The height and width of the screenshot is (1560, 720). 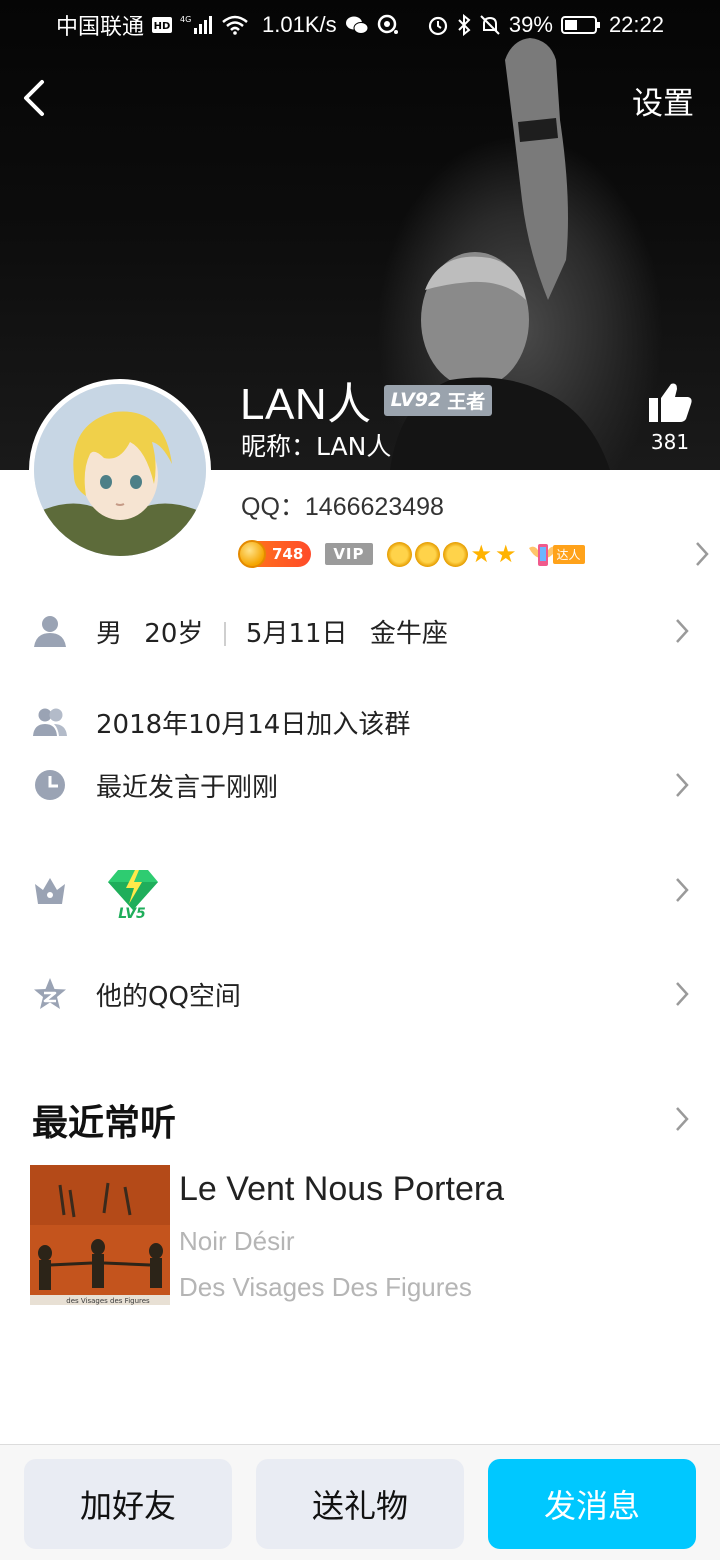 What do you see at coordinates (670, 442) in the screenshot?
I see `like-count: 381` at bounding box center [670, 442].